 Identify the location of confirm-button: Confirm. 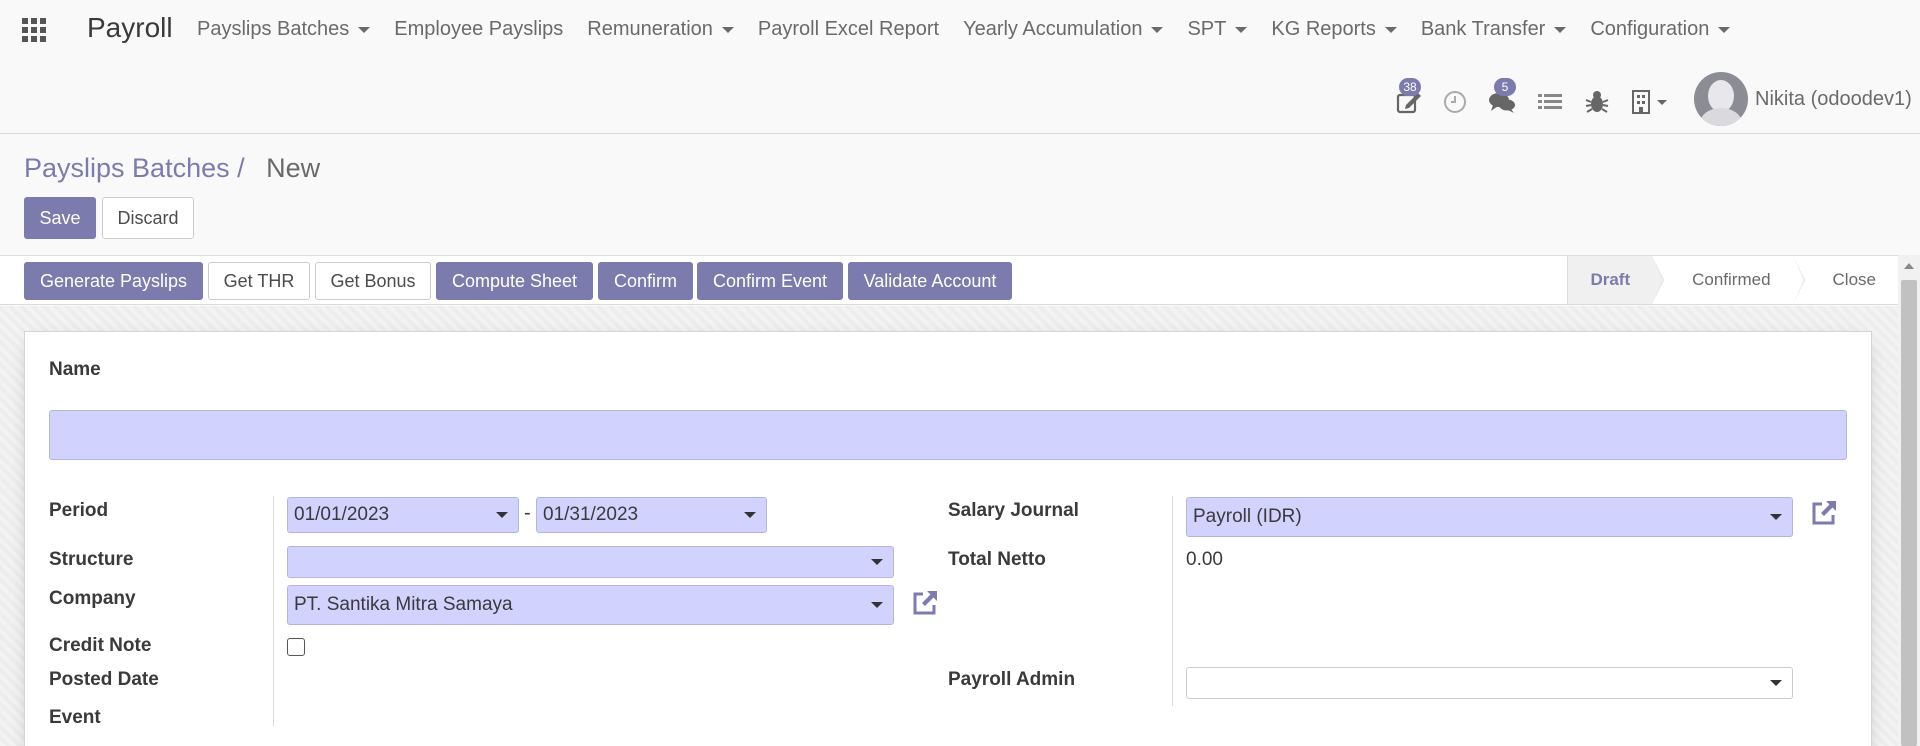
(645, 281).